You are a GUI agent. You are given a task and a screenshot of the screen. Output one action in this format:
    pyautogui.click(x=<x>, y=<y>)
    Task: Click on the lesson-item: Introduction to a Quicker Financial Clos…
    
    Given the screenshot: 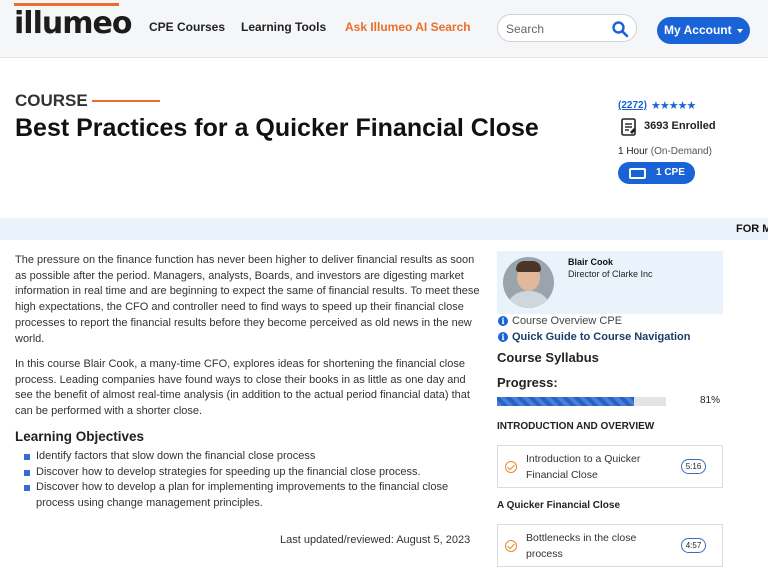 What is the action you would take?
    pyautogui.click(x=610, y=466)
    